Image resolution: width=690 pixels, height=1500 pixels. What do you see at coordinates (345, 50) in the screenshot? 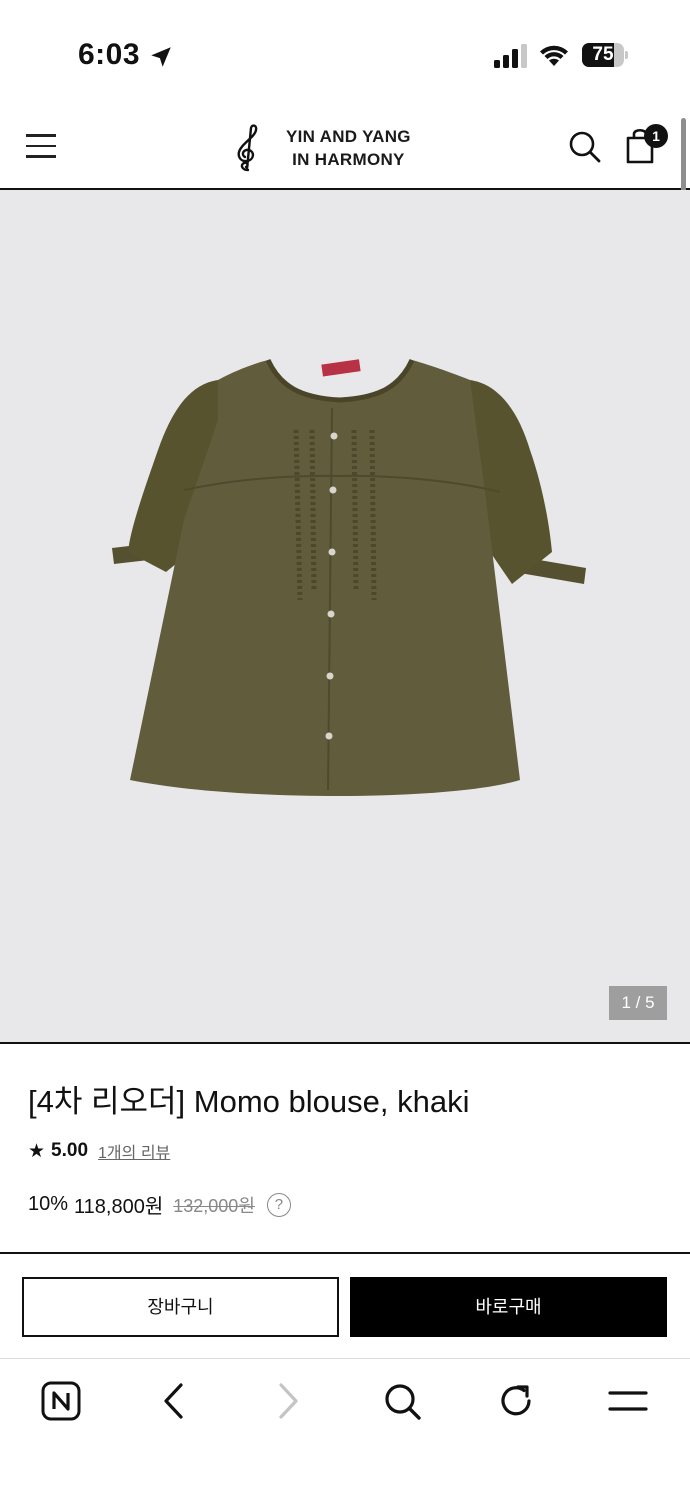
I see `status-bar: 6:03 75` at bounding box center [345, 50].